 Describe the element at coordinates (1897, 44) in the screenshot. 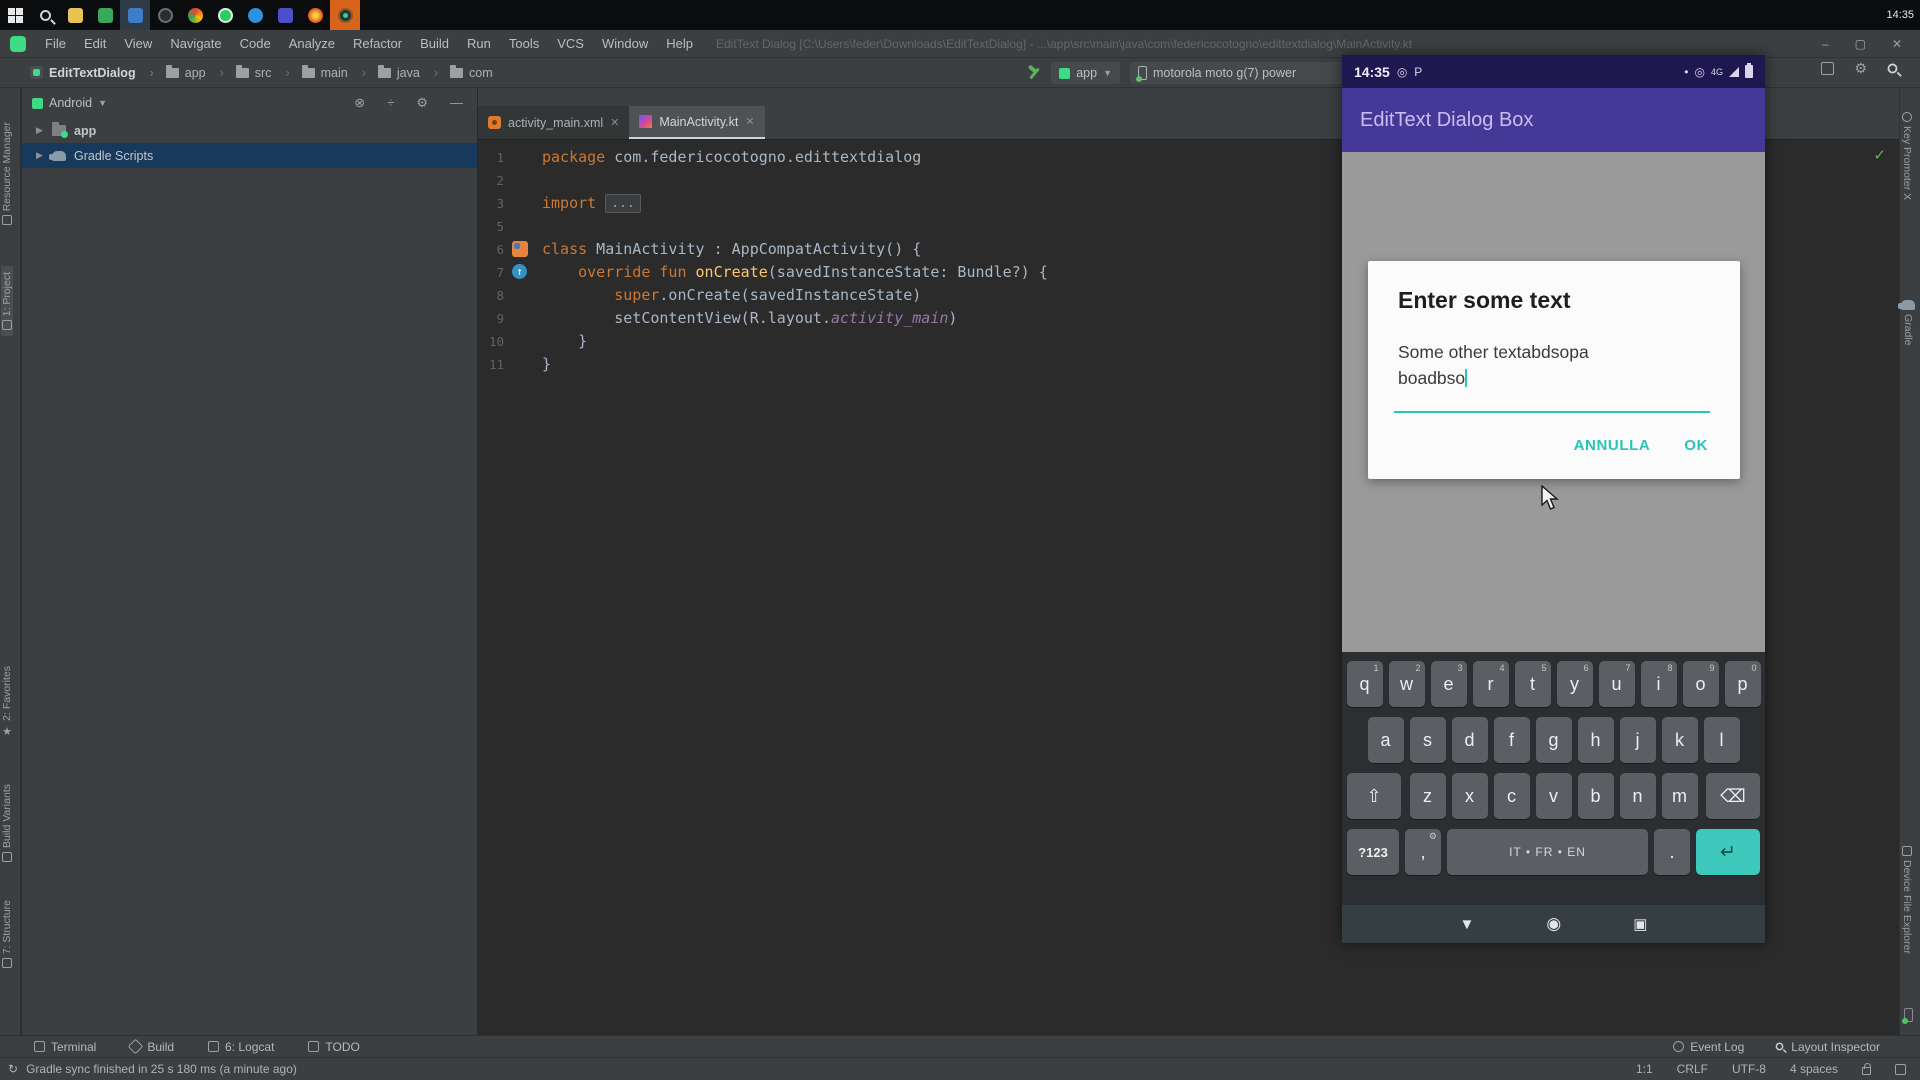

I see `close-button: ✕` at that location.